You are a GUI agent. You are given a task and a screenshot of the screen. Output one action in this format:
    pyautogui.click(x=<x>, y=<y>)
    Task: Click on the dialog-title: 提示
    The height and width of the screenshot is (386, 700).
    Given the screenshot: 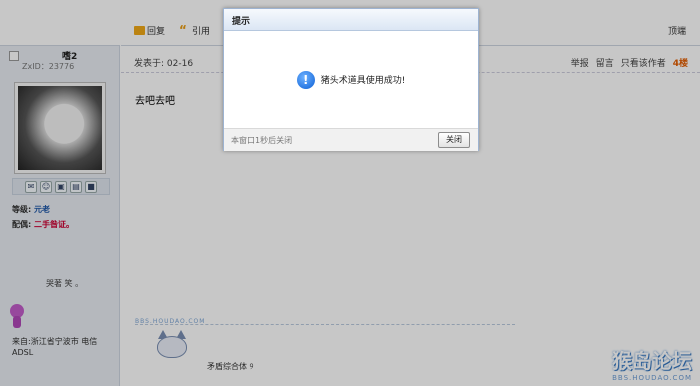 What is the action you would take?
    pyautogui.click(x=351, y=20)
    